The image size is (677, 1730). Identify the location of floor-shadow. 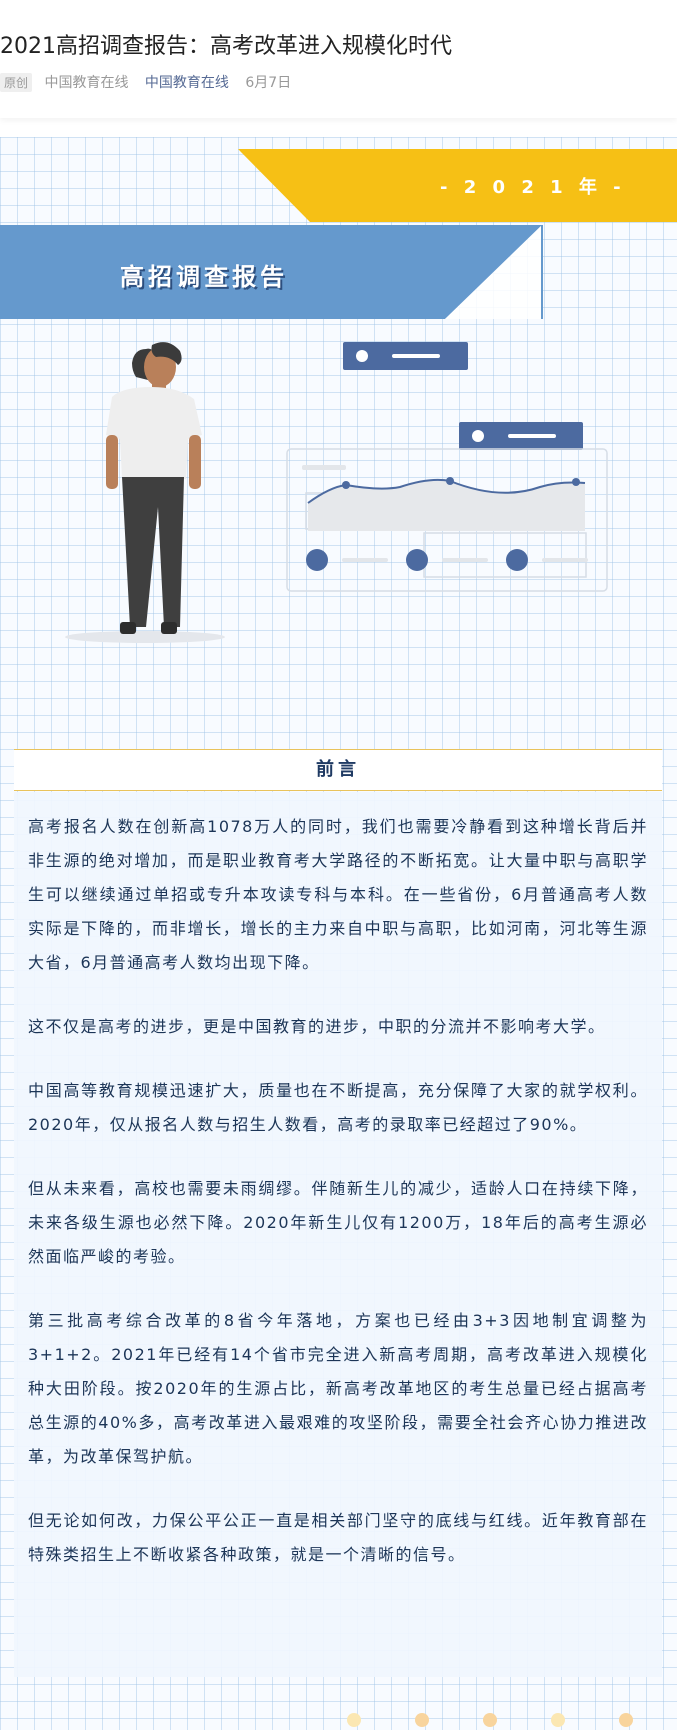
(145, 637).